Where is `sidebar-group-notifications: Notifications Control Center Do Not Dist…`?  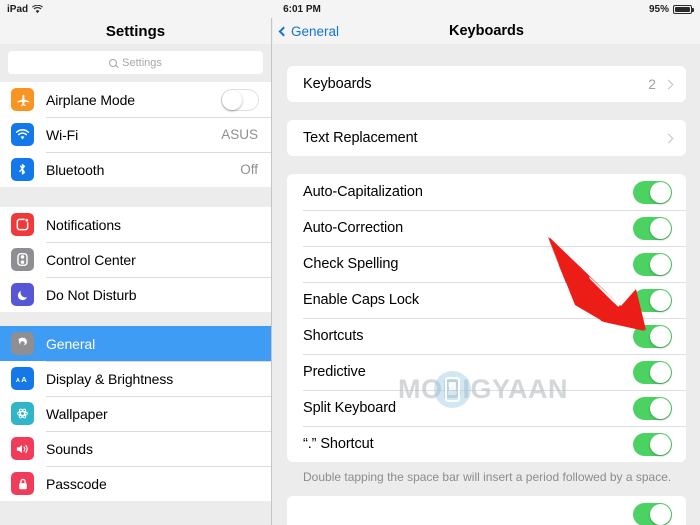 sidebar-group-notifications: Notifications Control Center Do Not Dist… is located at coordinates (135, 259).